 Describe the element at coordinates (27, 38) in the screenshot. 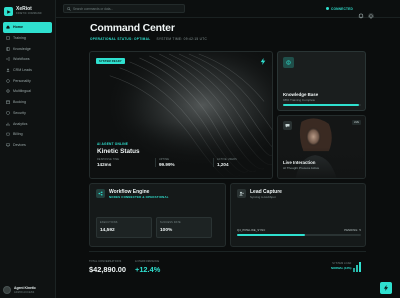

I see `sidebar-item-training: Training` at that location.